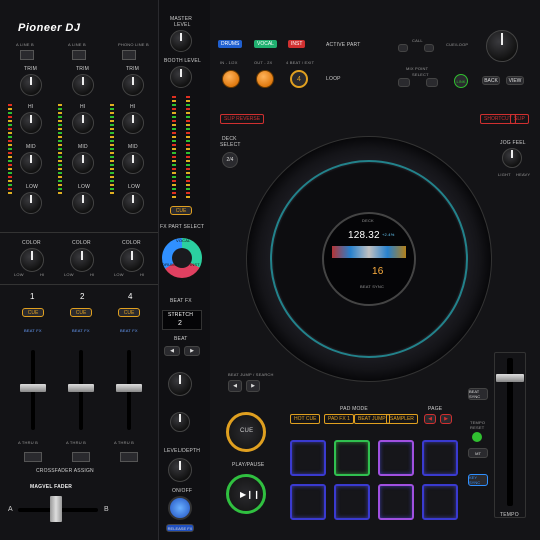  What do you see at coordinates (230, 44) in the screenshot?
I see `active-part-drums: DRUMS` at bounding box center [230, 44].